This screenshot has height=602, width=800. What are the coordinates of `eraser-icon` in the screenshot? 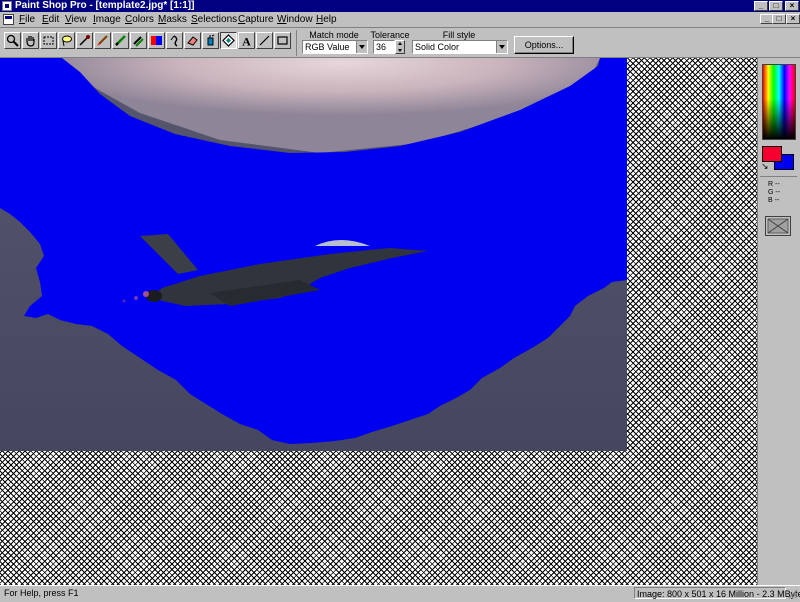 It's located at (192, 41).